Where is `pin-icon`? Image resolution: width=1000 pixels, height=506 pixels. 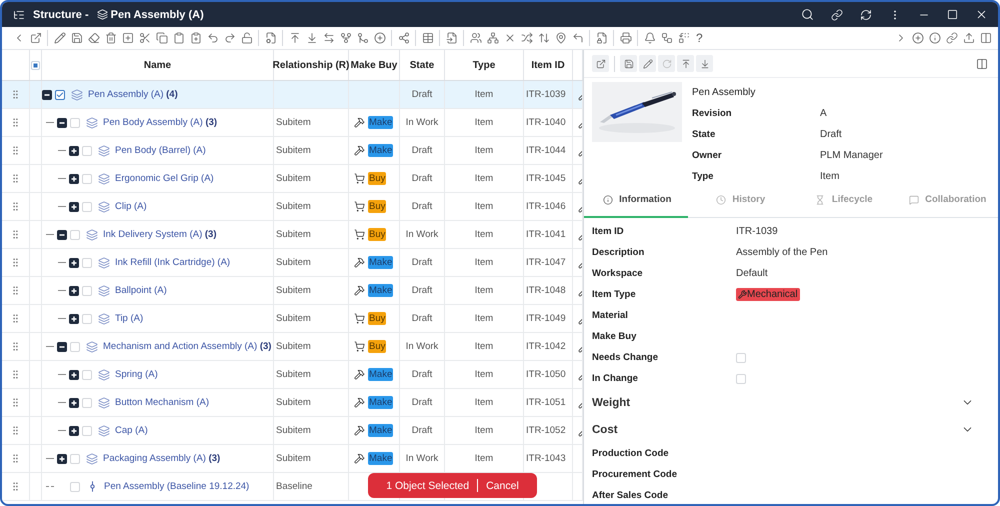
pin-icon is located at coordinates (560, 38).